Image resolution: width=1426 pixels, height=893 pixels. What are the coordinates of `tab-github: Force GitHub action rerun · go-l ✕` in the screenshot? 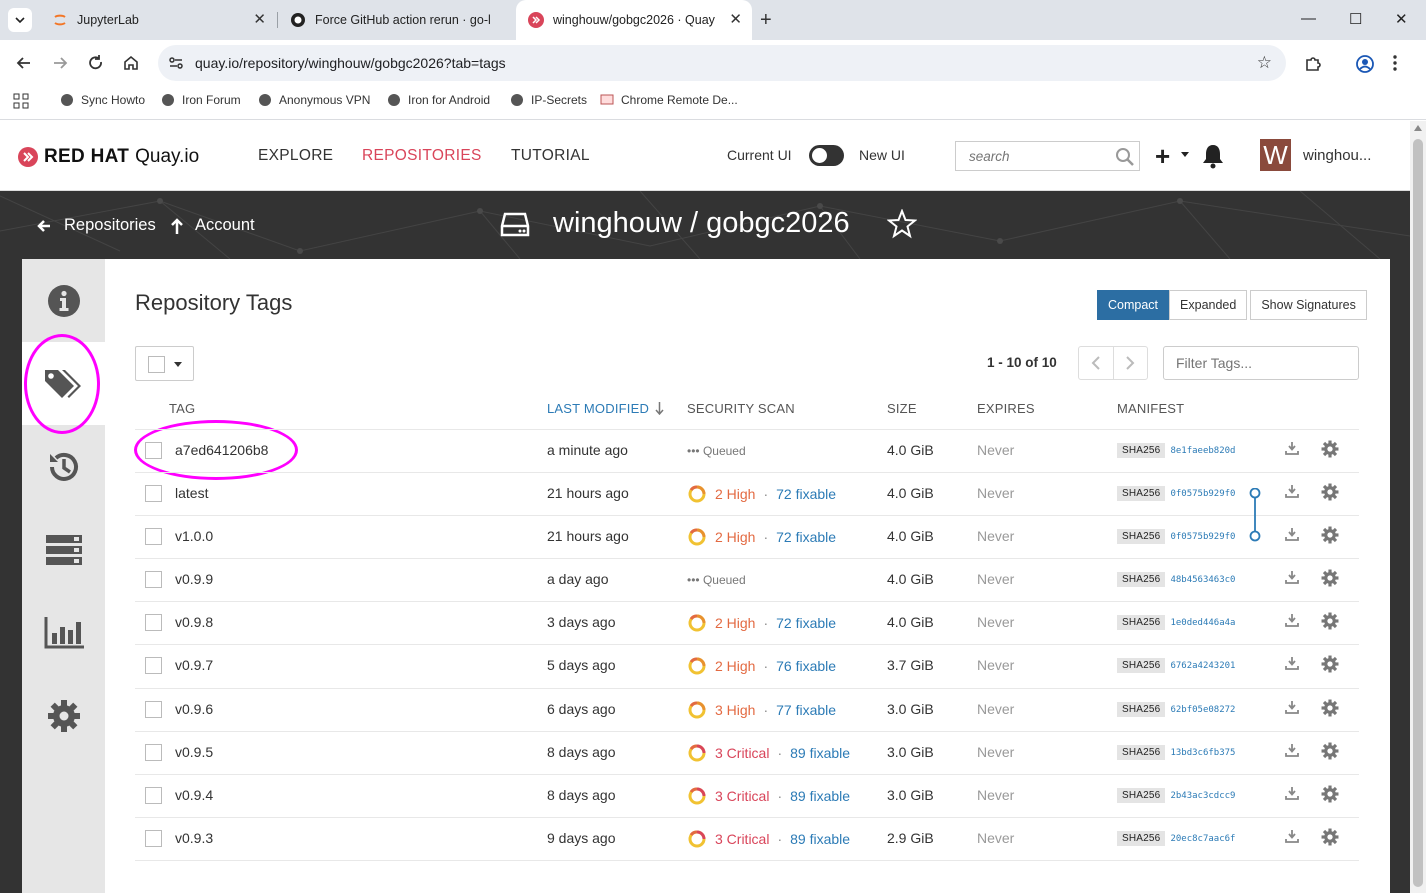 It's located at (397, 20).